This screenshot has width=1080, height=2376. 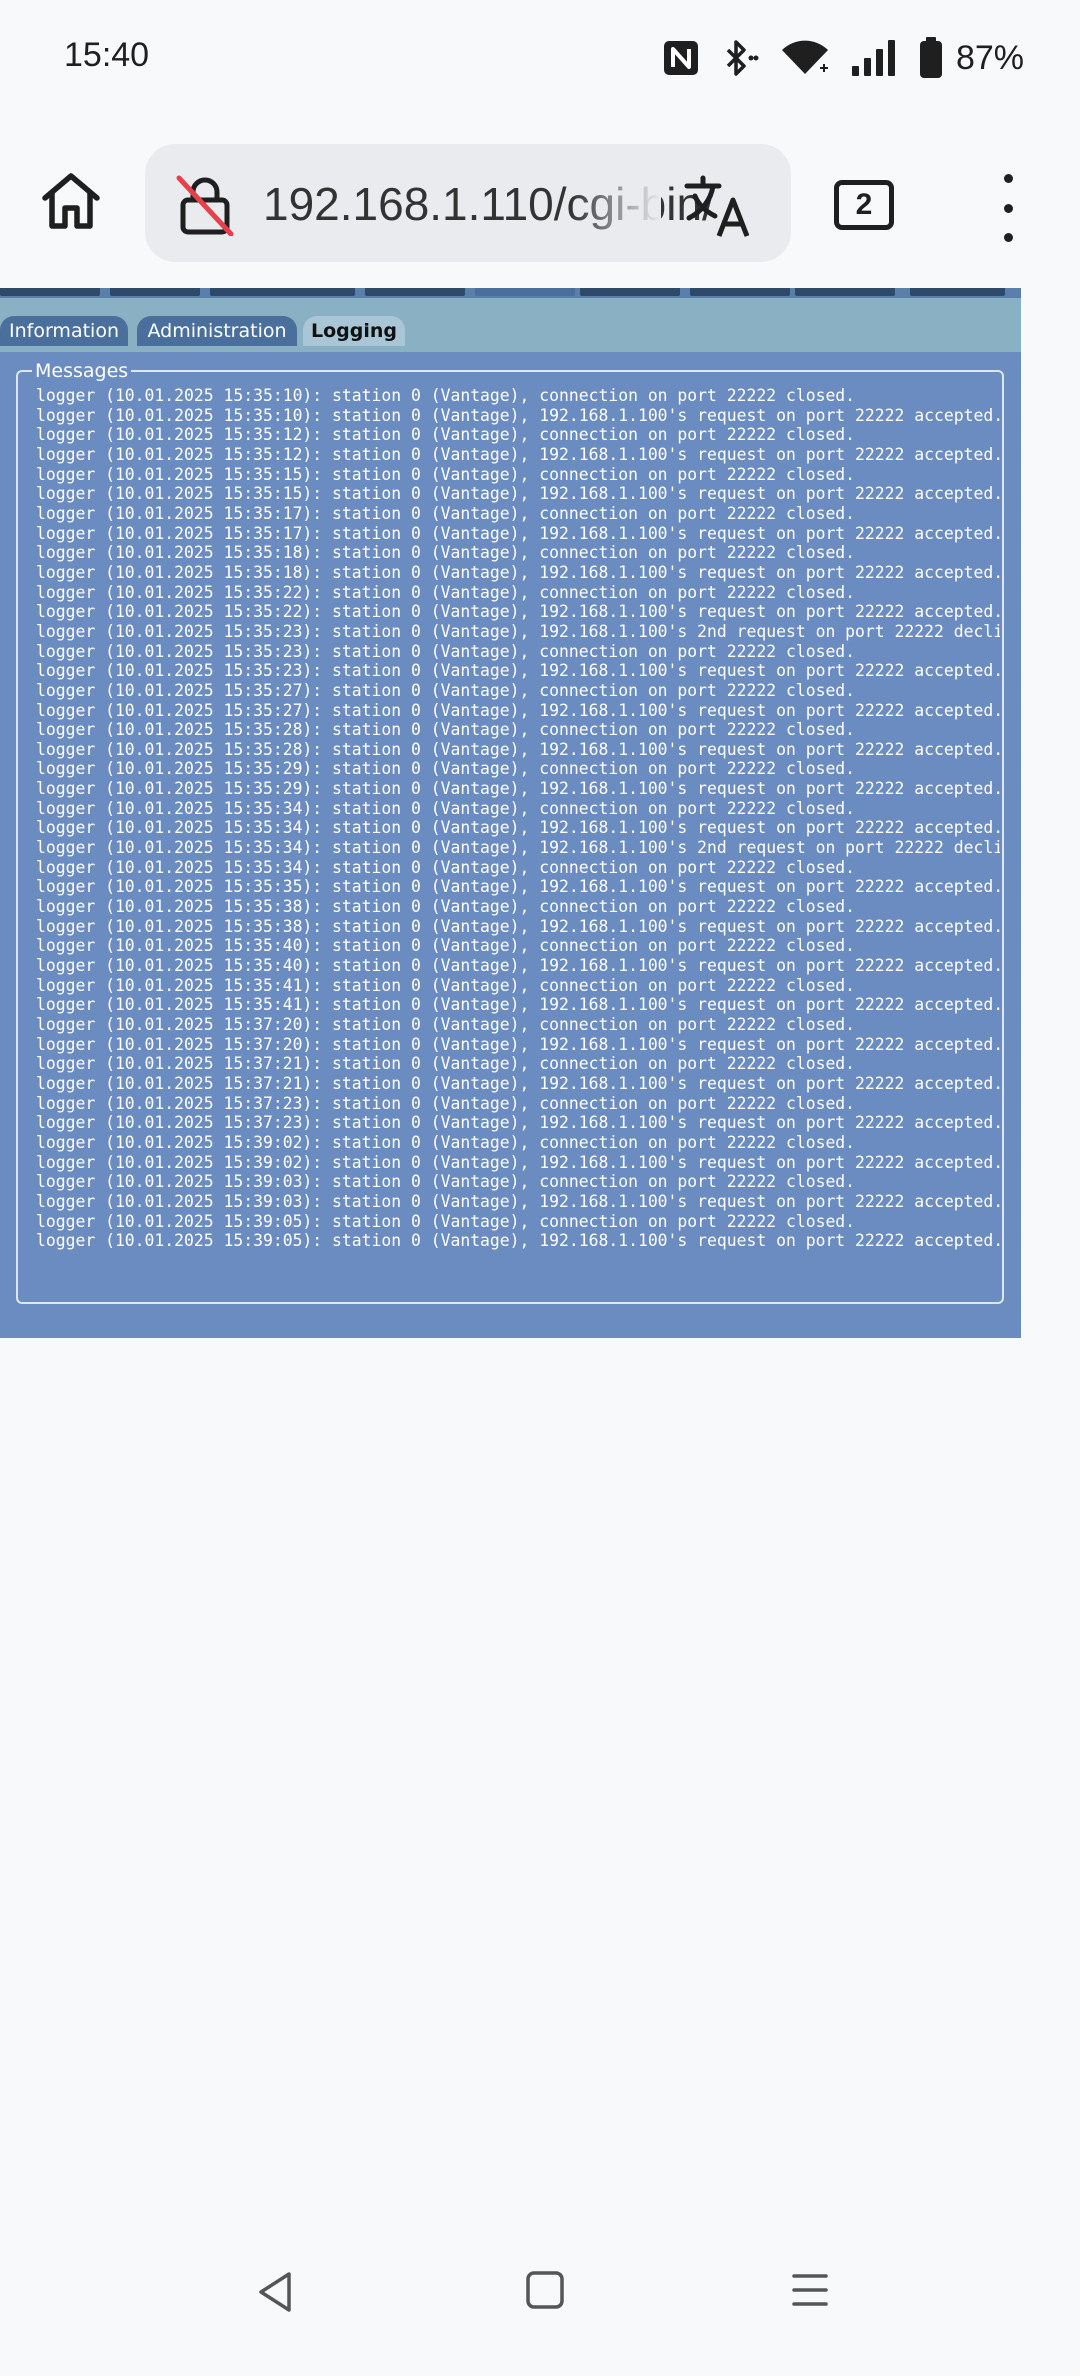 What do you see at coordinates (810, 2290) in the screenshot?
I see `recents-icon` at bounding box center [810, 2290].